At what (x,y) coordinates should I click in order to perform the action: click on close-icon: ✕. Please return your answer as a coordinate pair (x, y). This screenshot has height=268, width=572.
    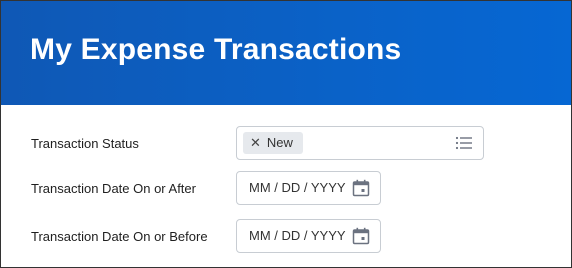
    Looking at the image, I should click on (255, 143).